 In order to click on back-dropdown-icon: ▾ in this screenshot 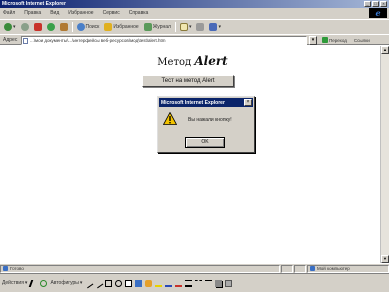, I will do `click(14, 26)`.